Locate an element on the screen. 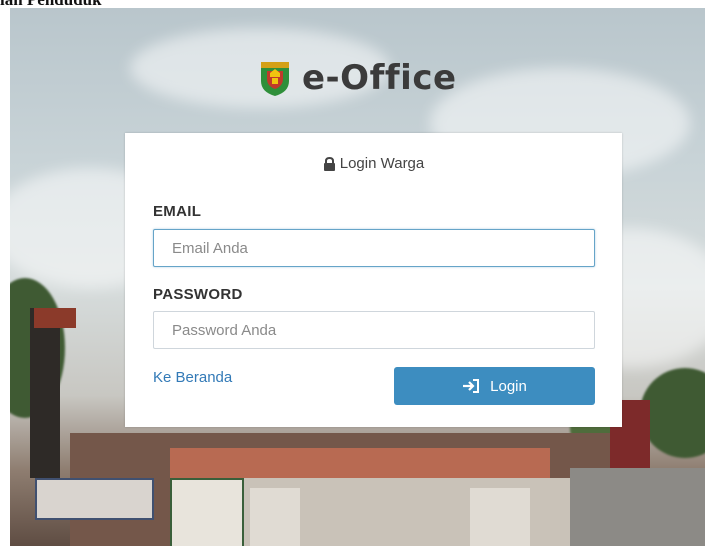 This screenshot has width=705, height=546. home-link: Ke Beranda is located at coordinates (192, 377).